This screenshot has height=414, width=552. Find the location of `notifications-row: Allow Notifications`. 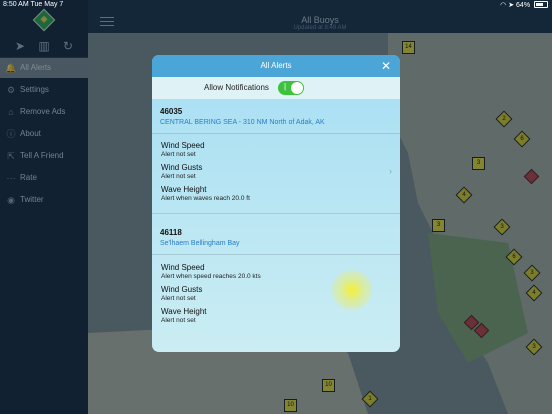

notifications-row: Allow Notifications is located at coordinates (276, 88).